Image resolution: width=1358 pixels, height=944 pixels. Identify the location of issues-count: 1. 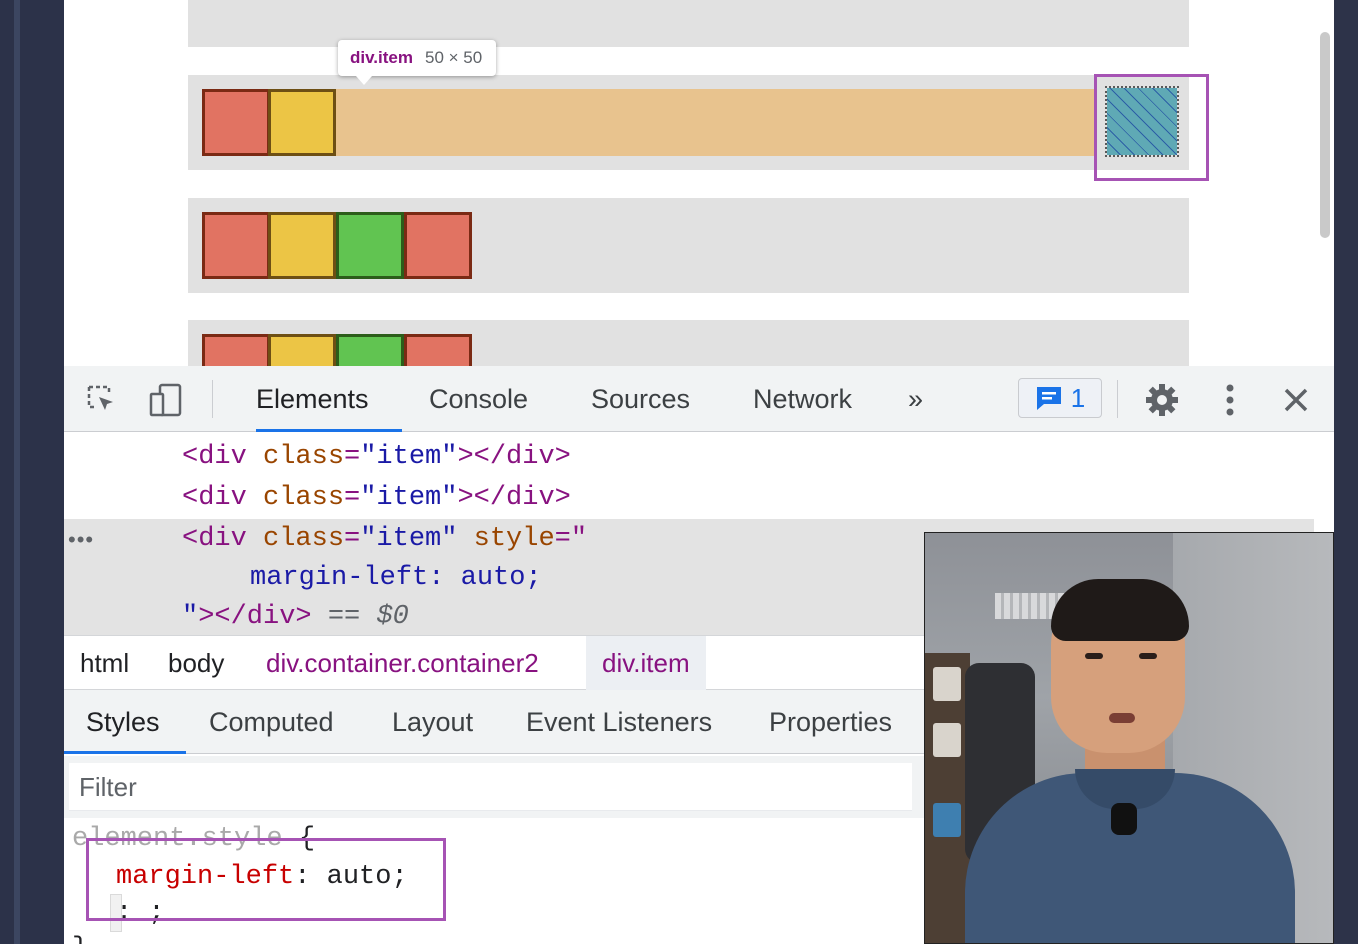
(1078, 397).